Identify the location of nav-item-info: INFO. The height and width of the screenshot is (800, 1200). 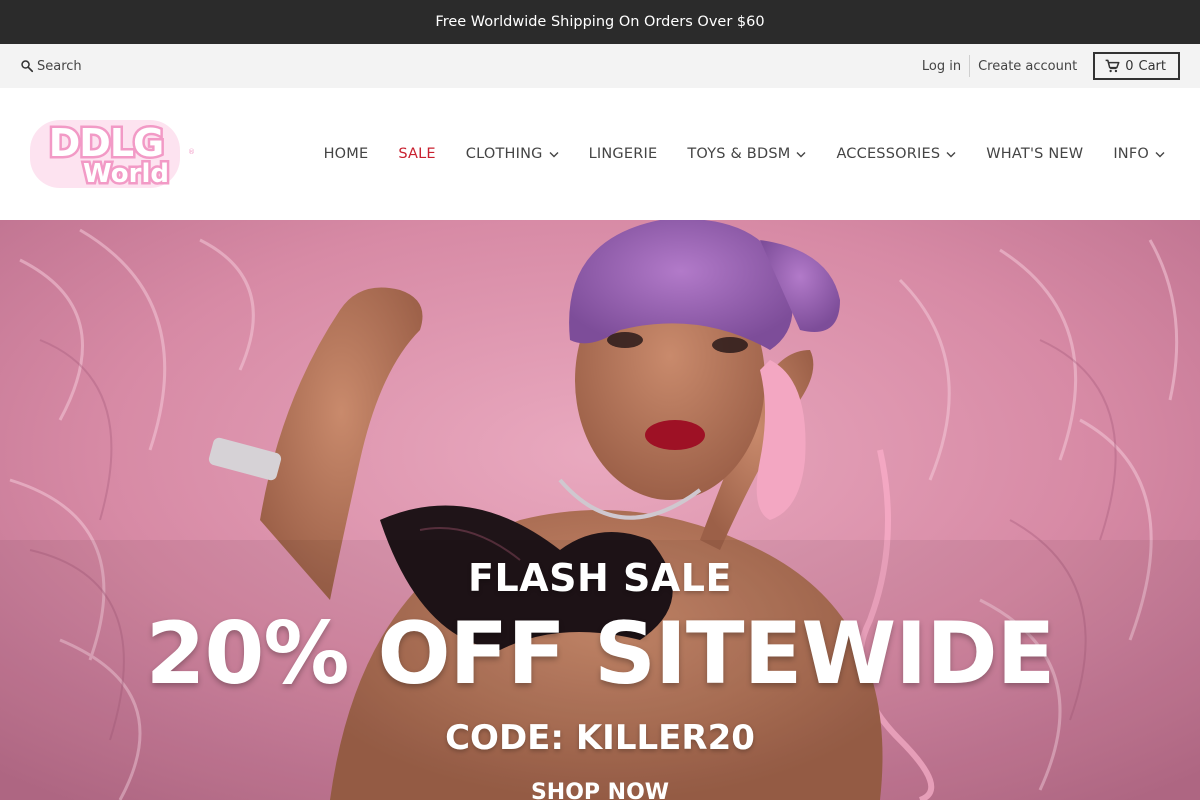
(1139, 154).